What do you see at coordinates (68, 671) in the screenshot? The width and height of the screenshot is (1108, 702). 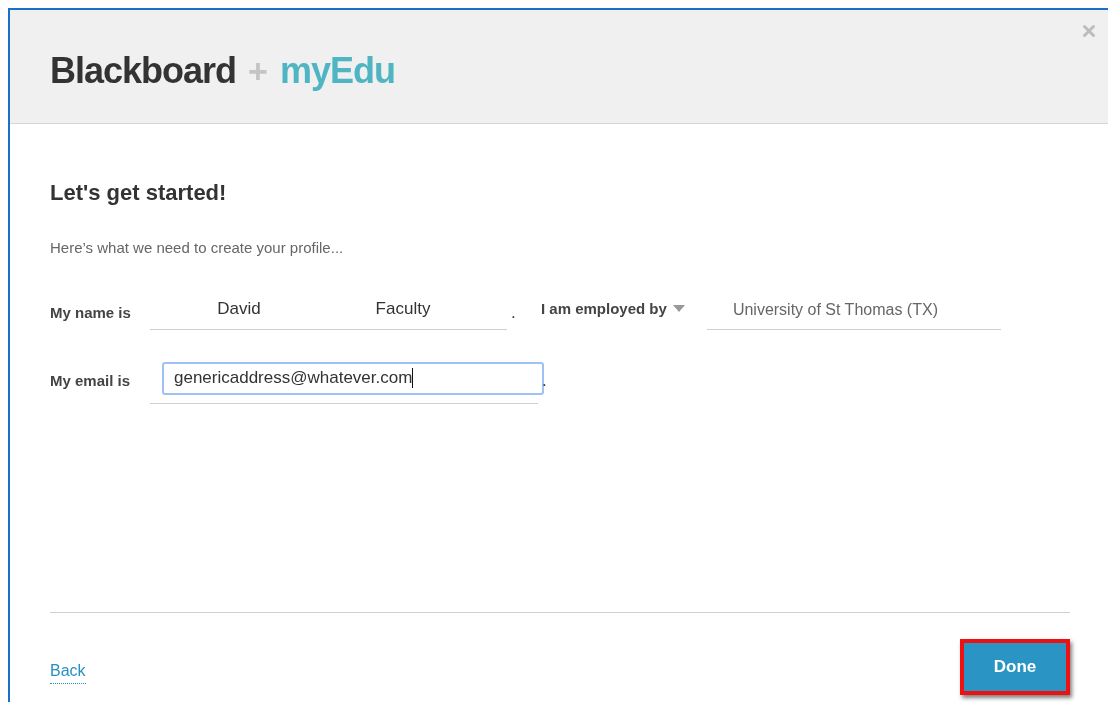 I see `back-link: Back` at bounding box center [68, 671].